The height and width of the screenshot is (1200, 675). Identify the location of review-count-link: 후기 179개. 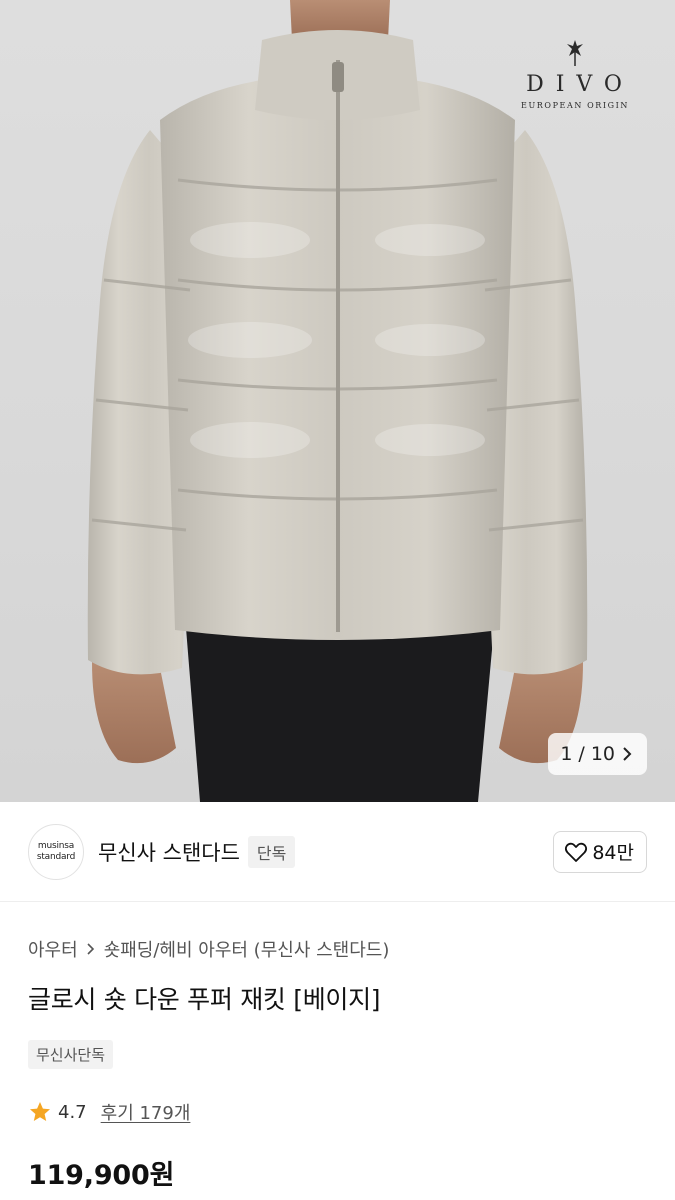
(146, 1112).